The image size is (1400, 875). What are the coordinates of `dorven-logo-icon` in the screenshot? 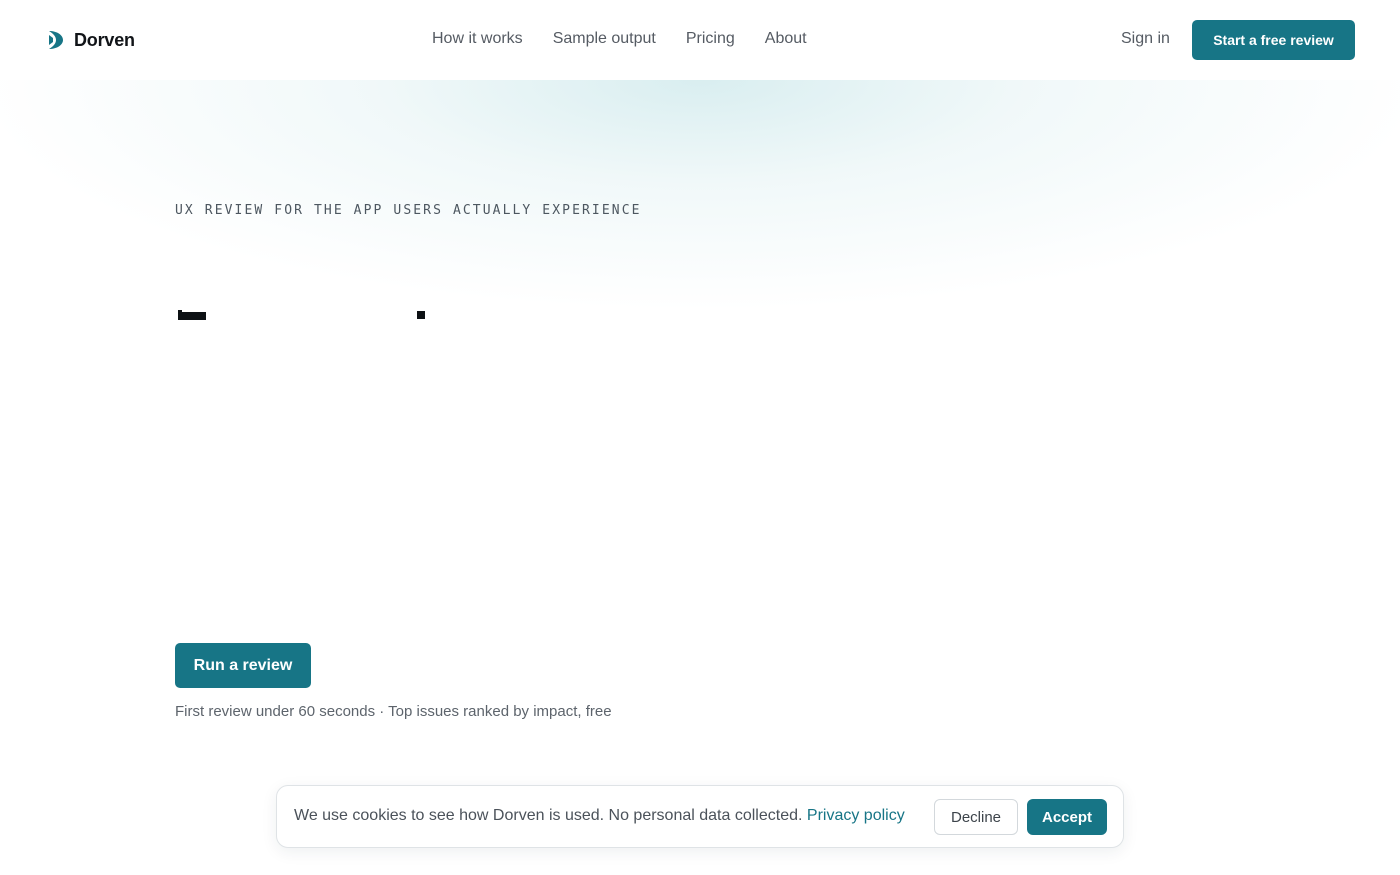 It's located at (56, 40).